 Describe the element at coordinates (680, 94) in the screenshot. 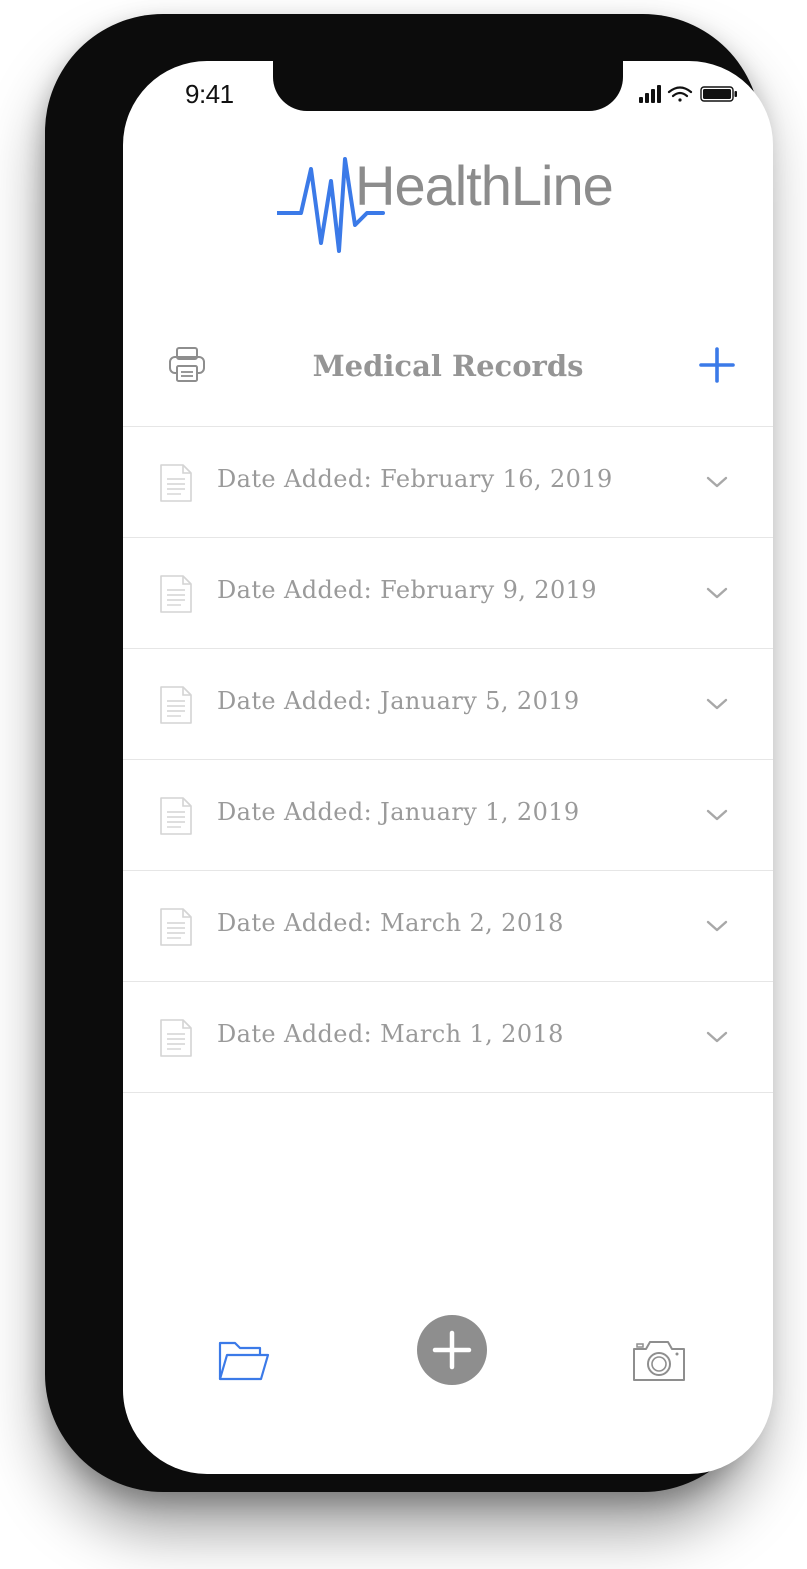

I see `wifi-icon` at that location.